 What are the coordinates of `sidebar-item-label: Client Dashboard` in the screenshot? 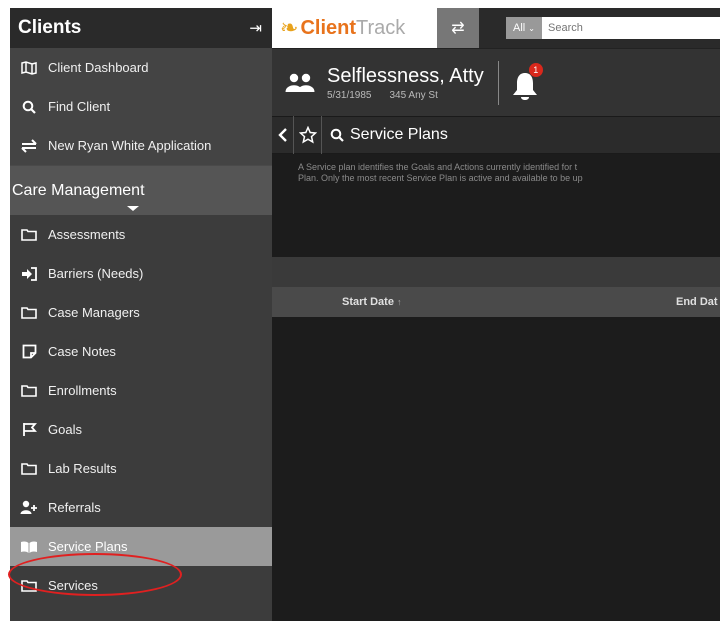 It's located at (98, 67).